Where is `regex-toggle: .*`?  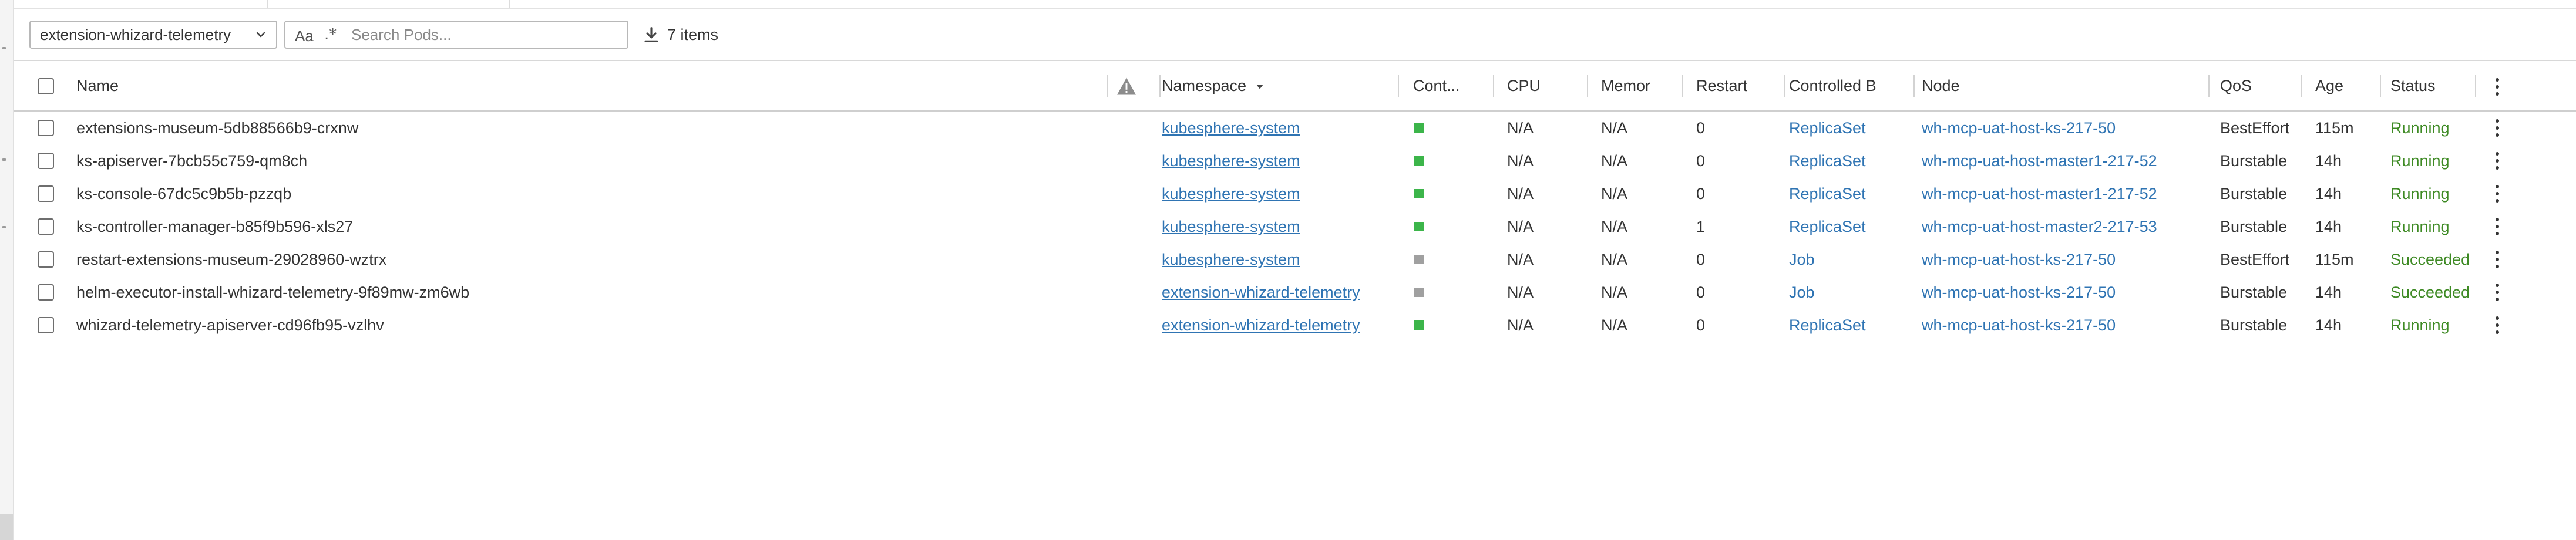
regex-toggle: .* is located at coordinates (330, 35).